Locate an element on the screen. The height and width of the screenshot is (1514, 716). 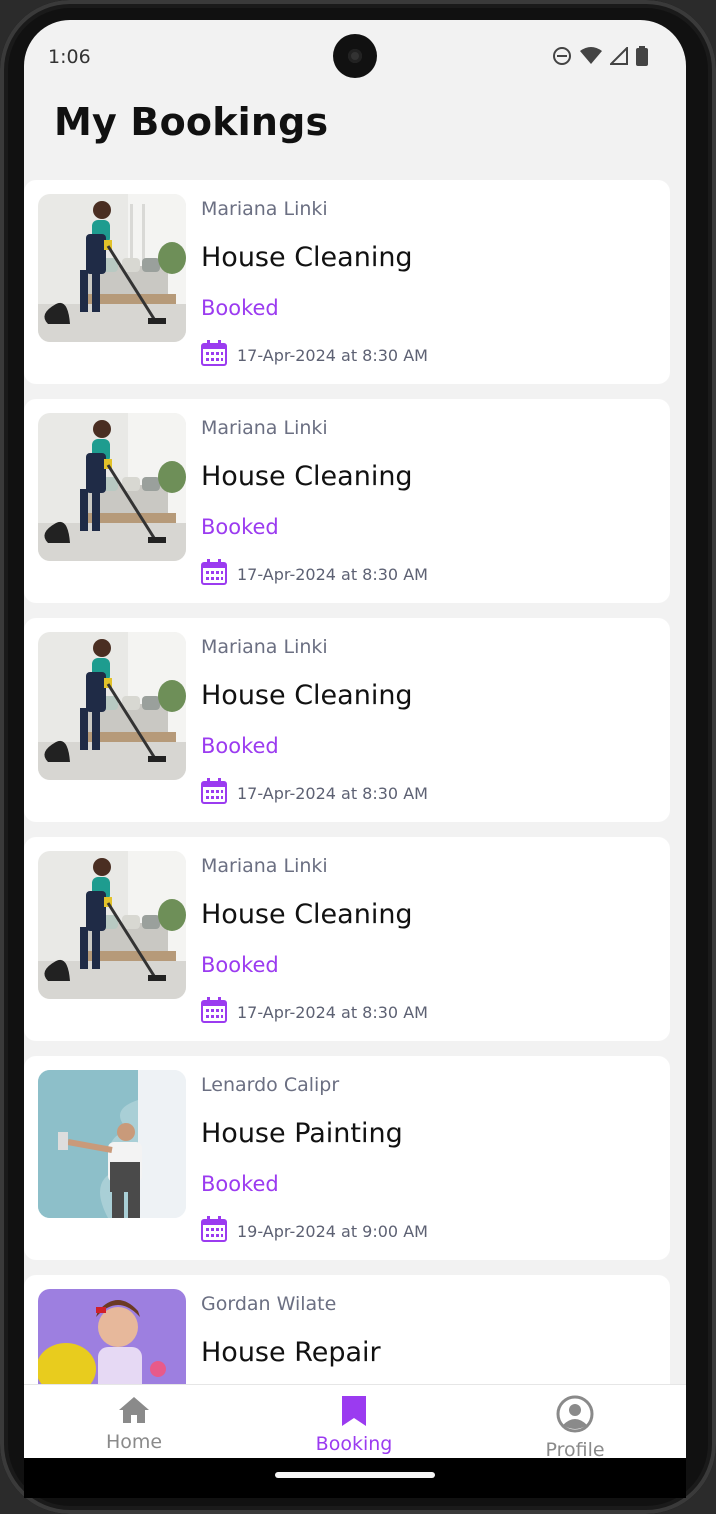
home-gesture-handle is located at coordinates (355, 1475).